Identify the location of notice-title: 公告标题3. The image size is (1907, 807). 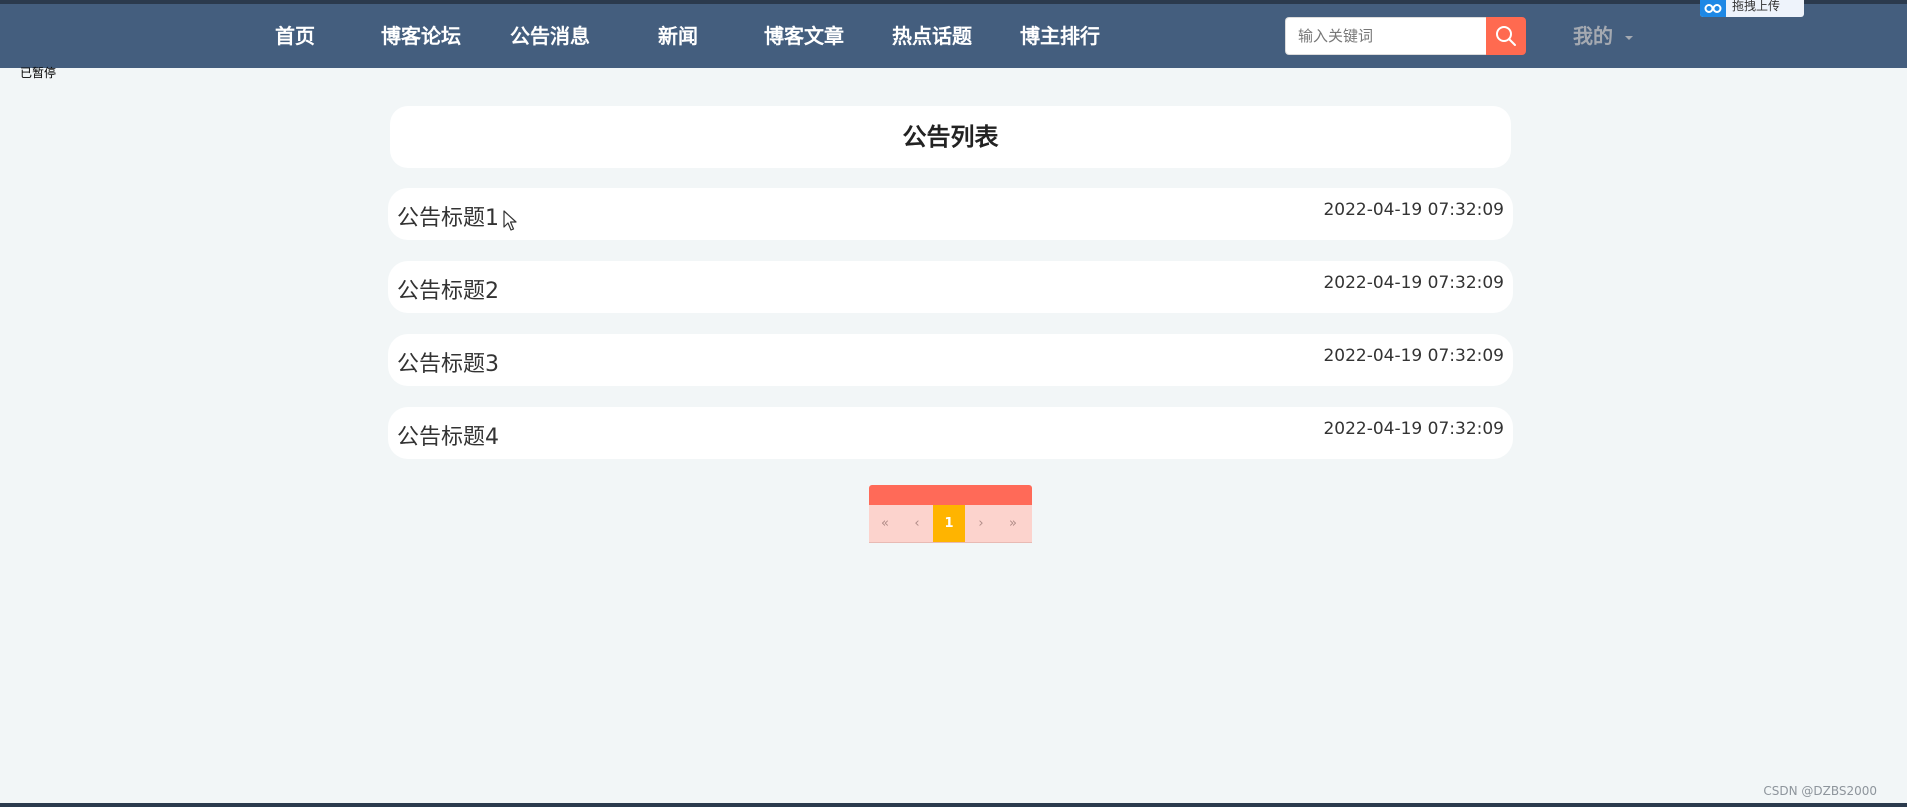
(448, 362).